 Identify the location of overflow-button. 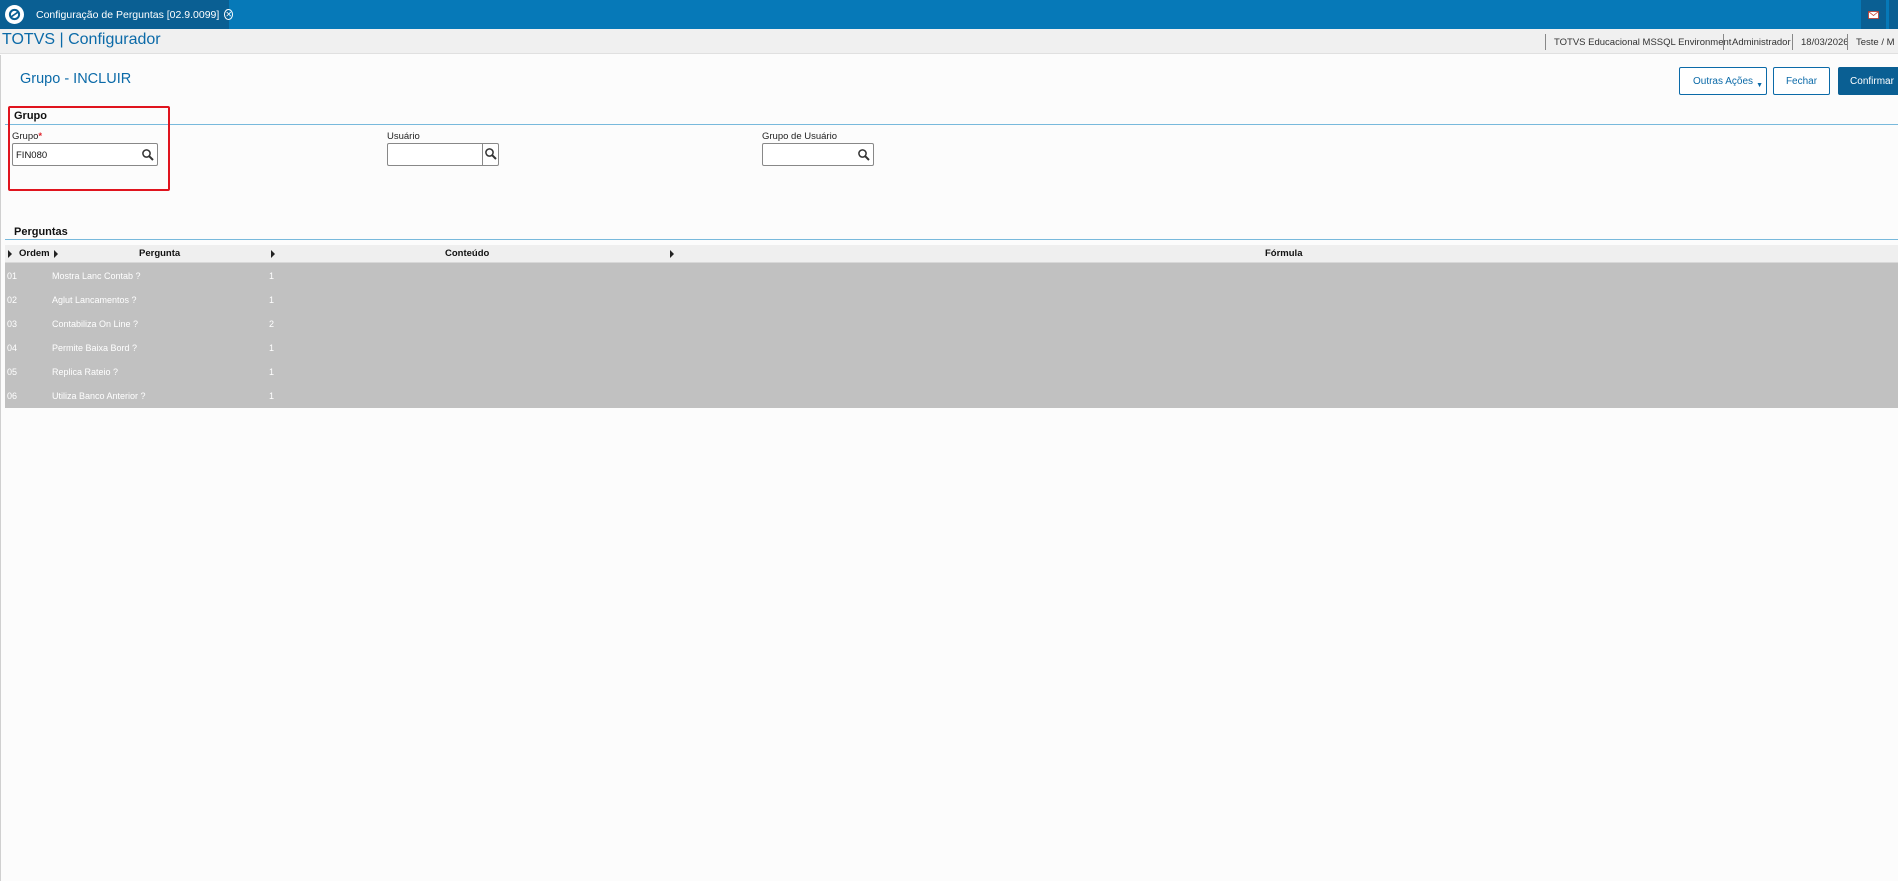
(1893, 14).